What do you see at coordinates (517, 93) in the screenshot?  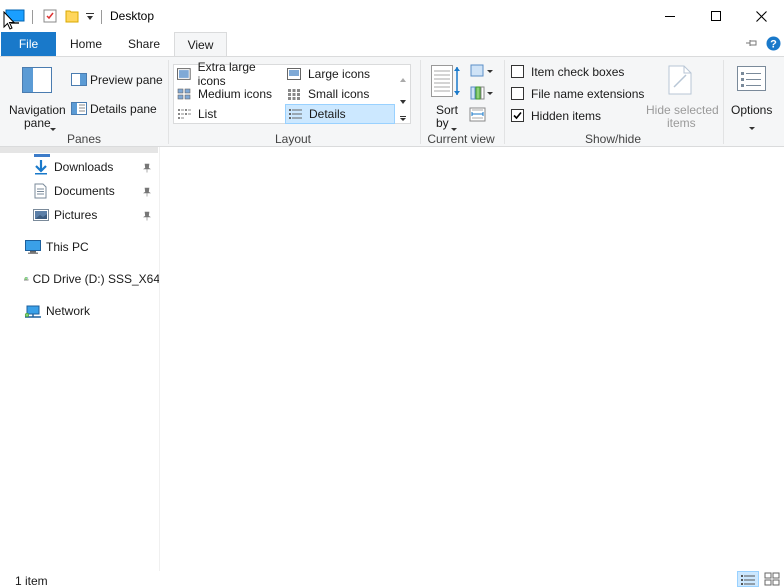 I see `file-name-extensions-checkbox` at bounding box center [517, 93].